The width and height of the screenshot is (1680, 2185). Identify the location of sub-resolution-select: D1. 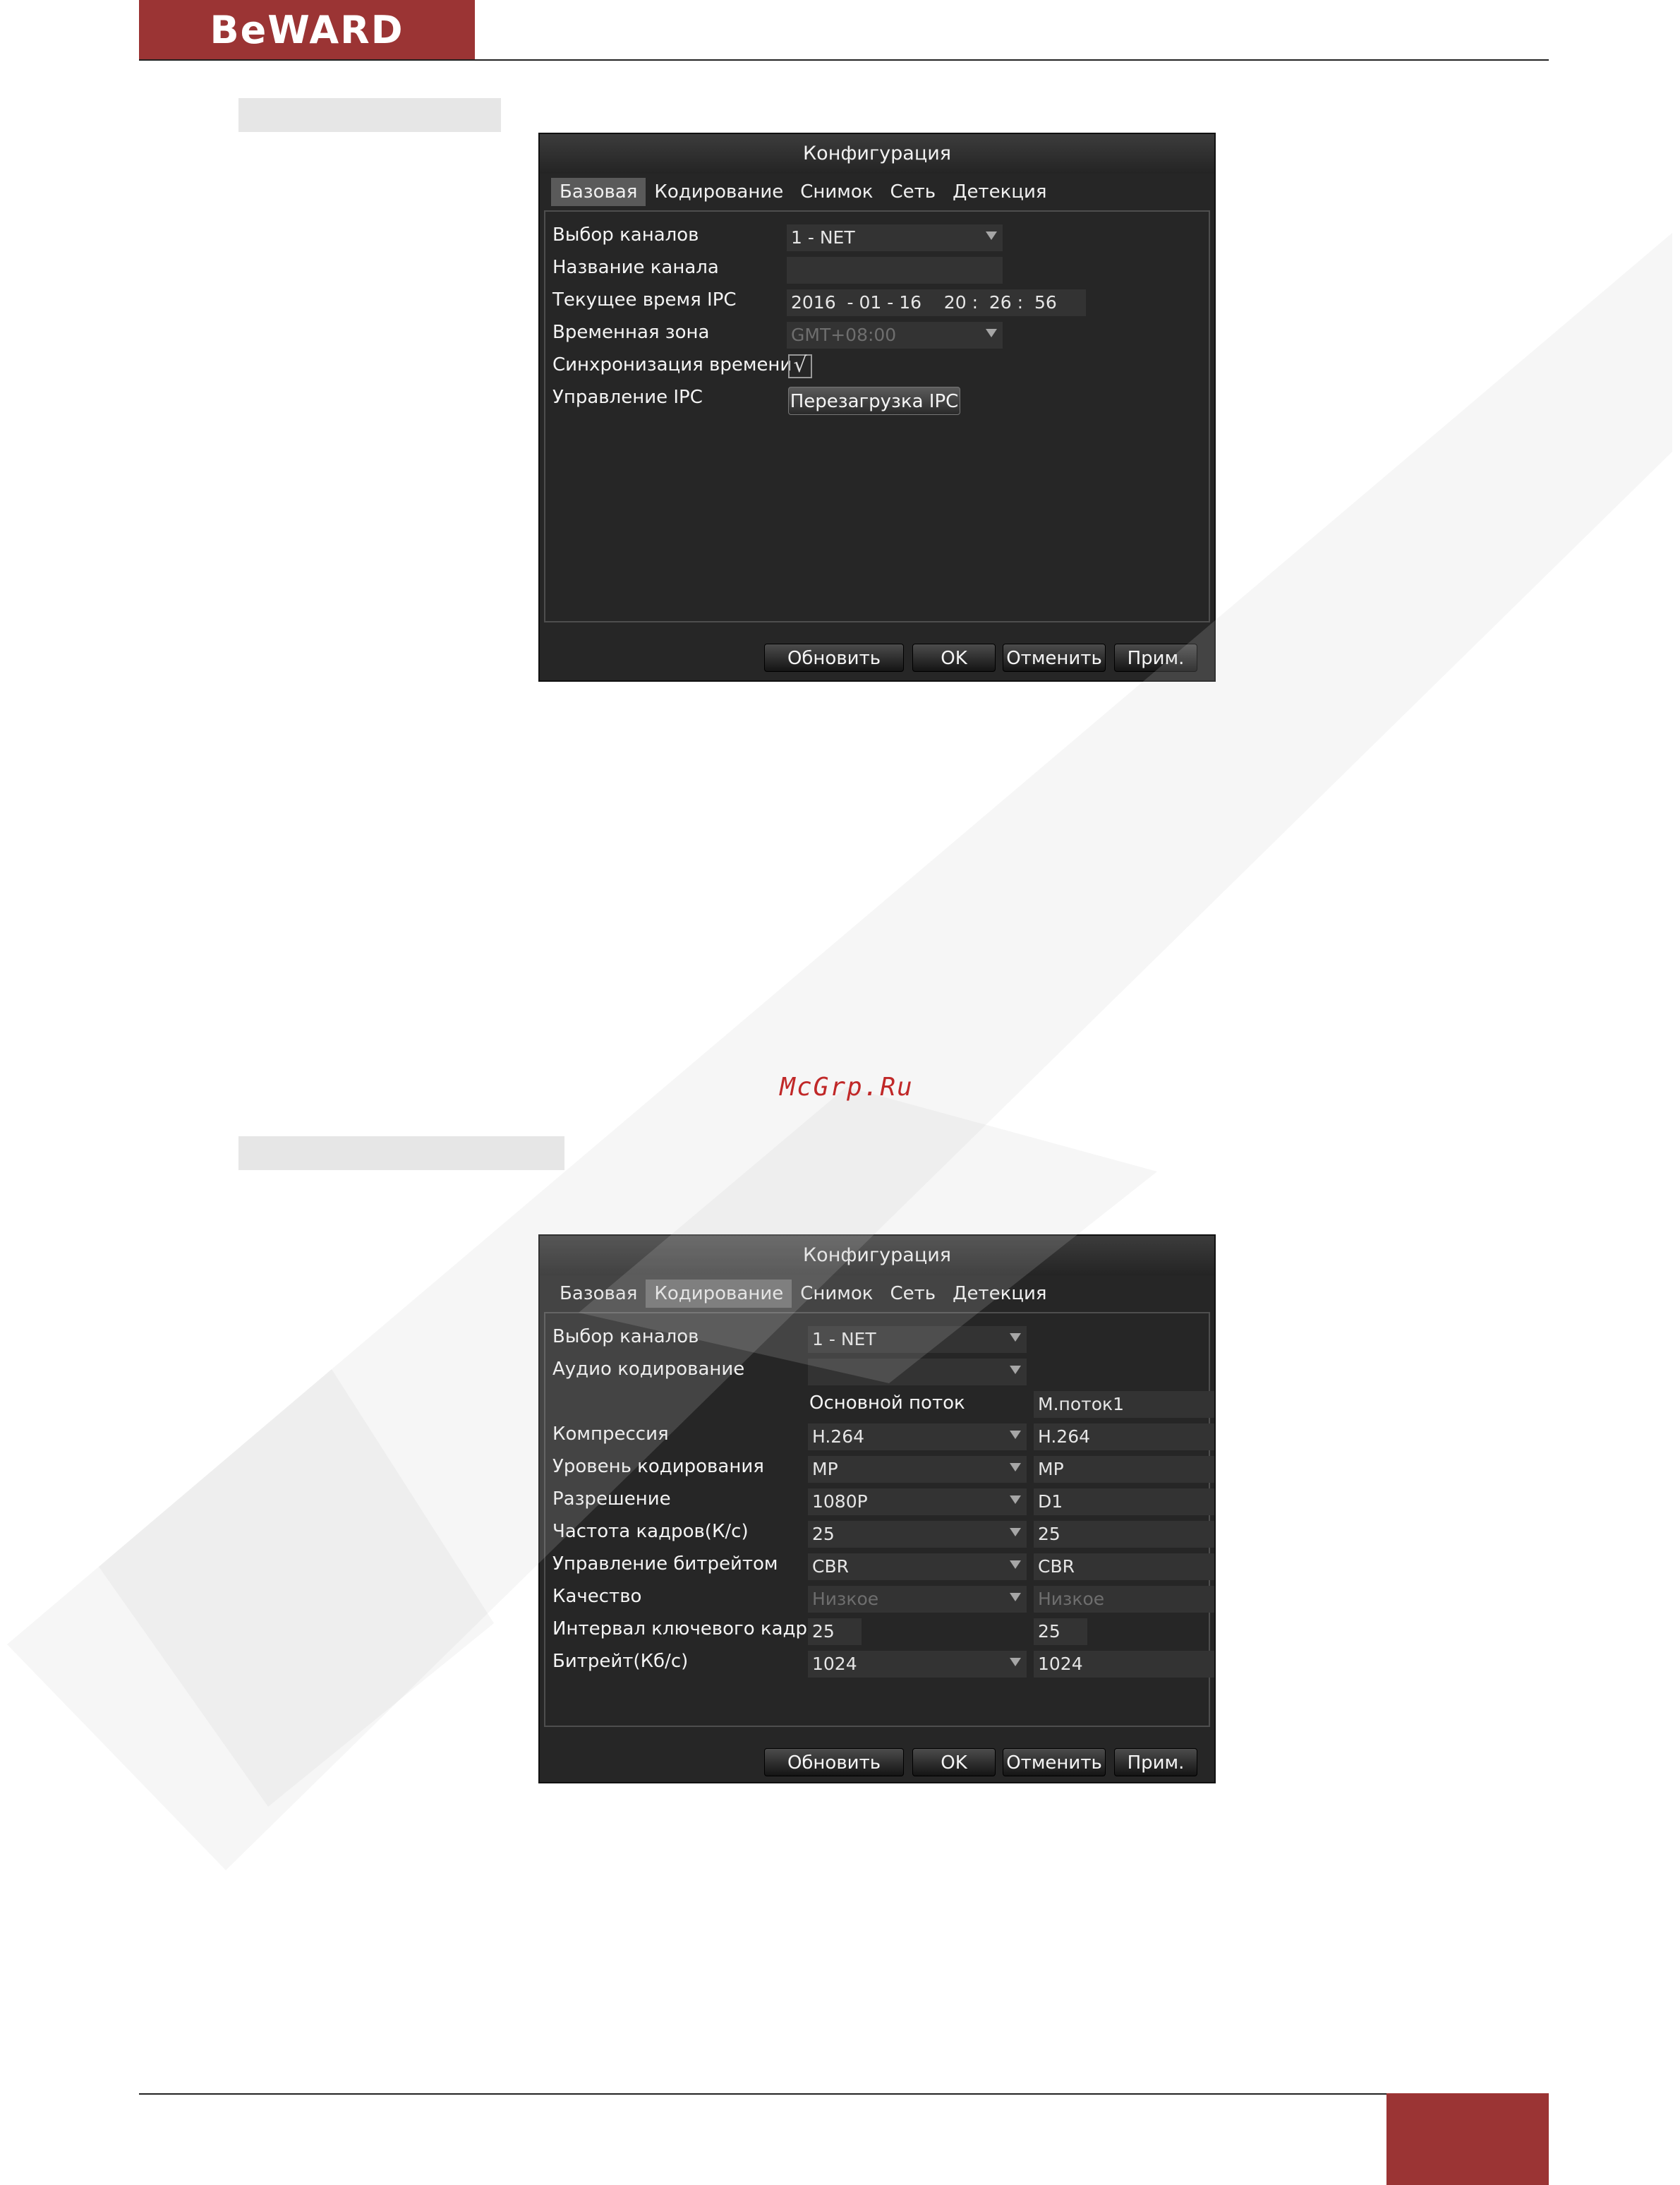
(1124, 1501).